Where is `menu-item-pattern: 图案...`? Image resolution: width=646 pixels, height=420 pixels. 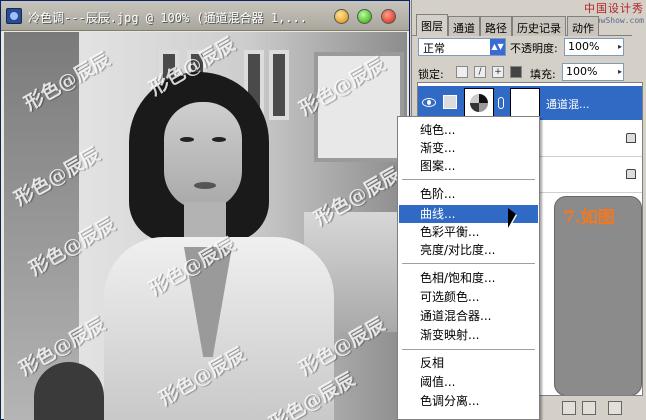
menu-item-pattern: 图案... is located at coordinates (468, 166).